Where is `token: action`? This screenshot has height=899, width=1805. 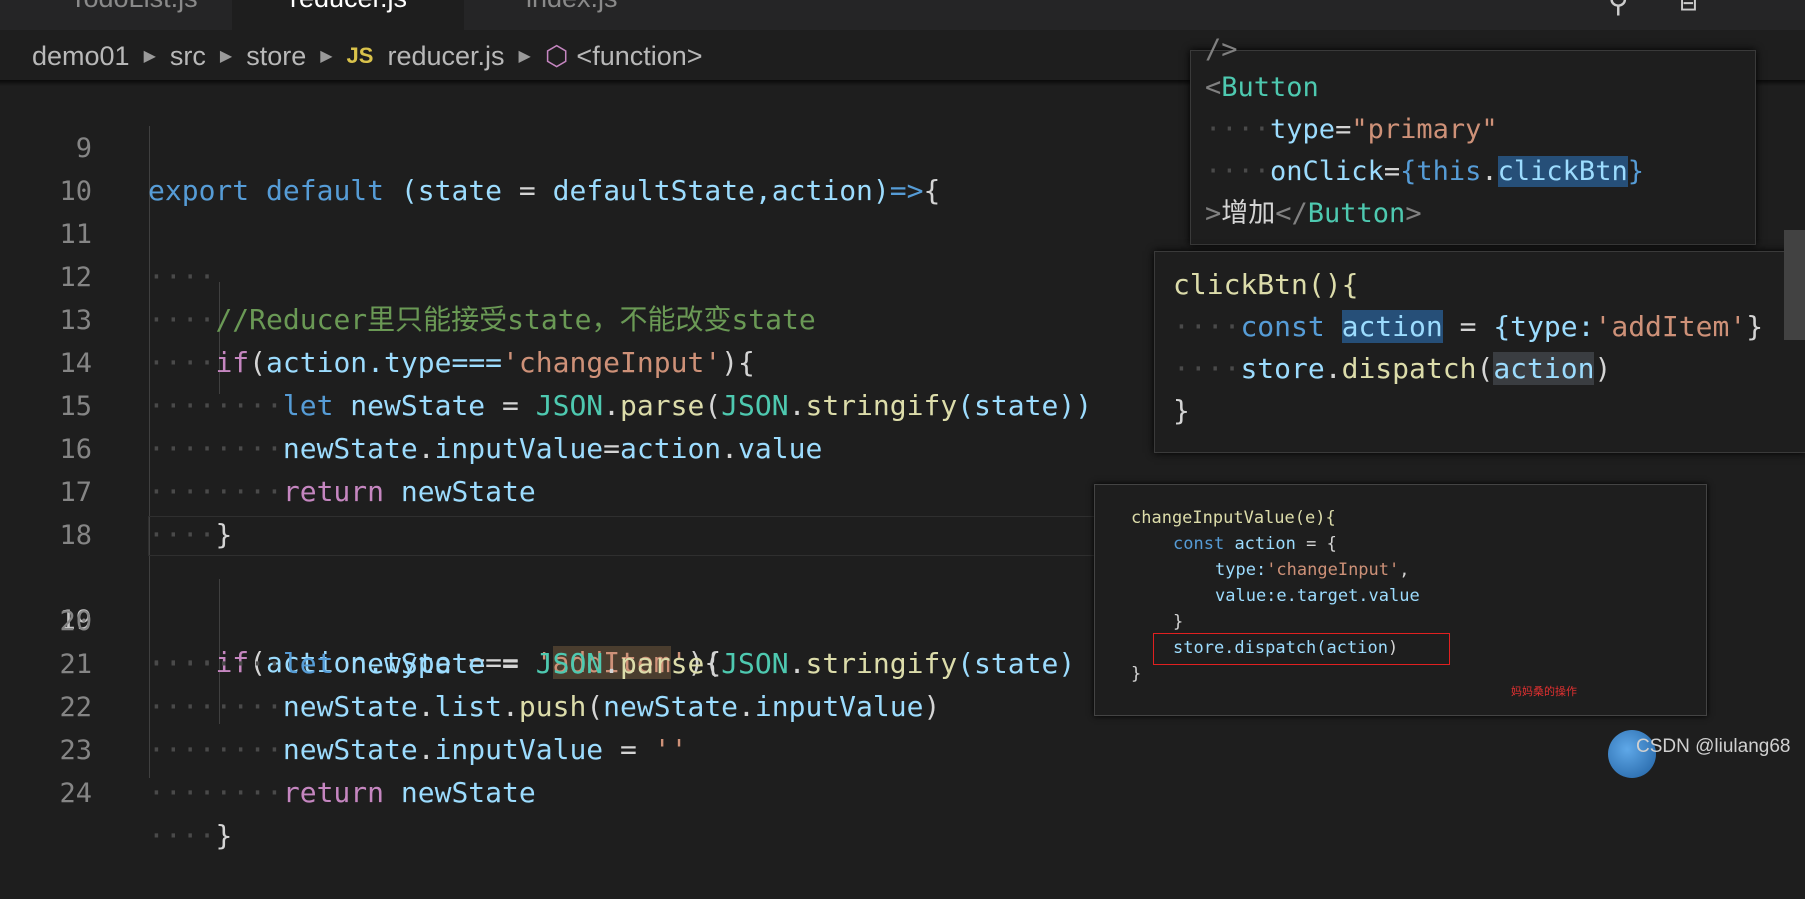 token: action is located at coordinates (1265, 544).